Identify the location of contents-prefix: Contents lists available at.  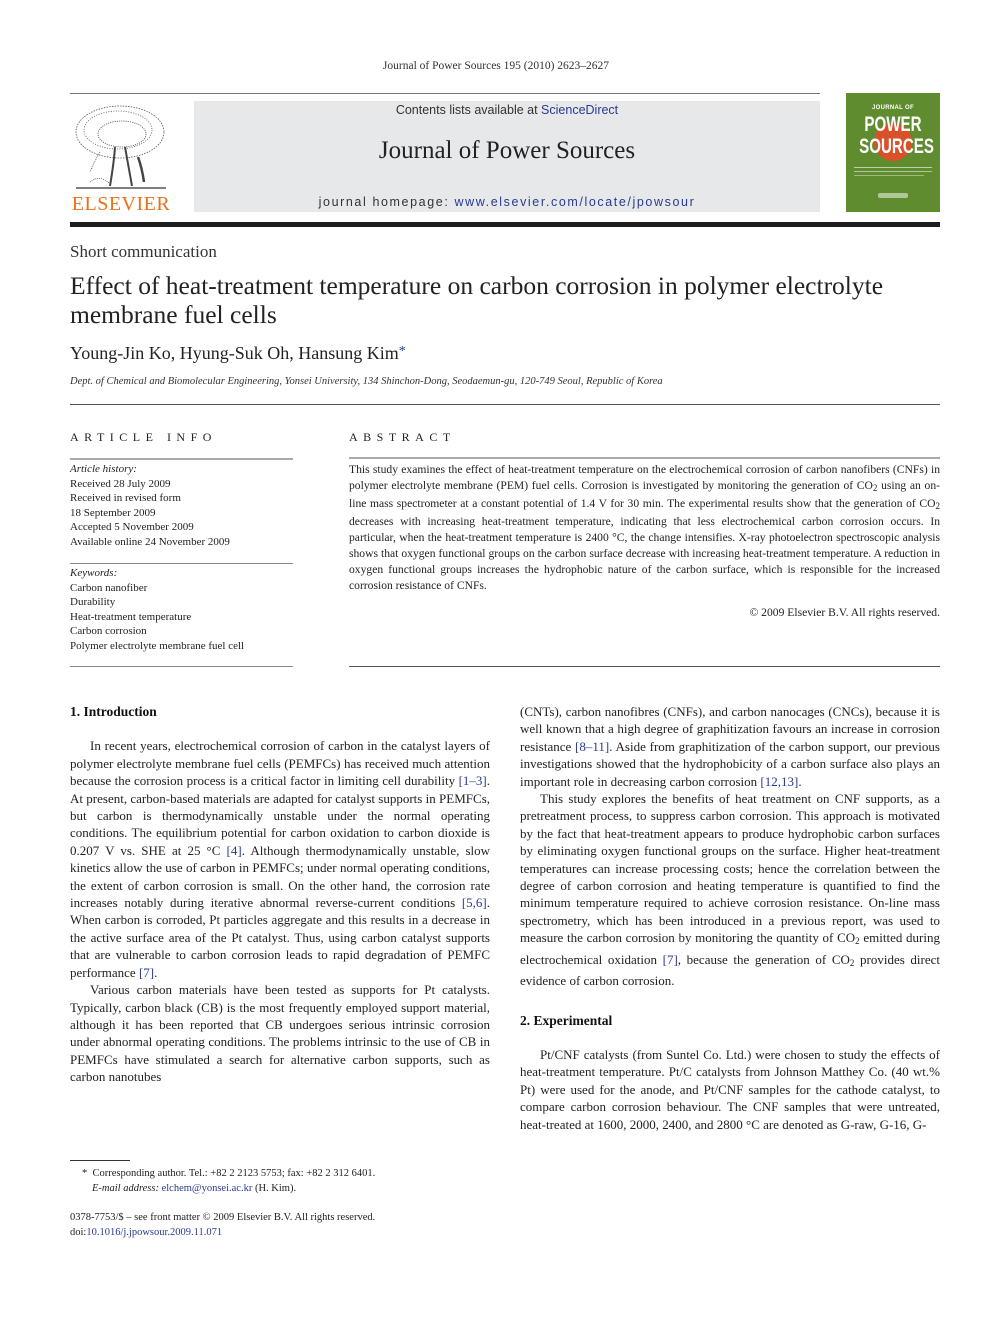
(468, 110).